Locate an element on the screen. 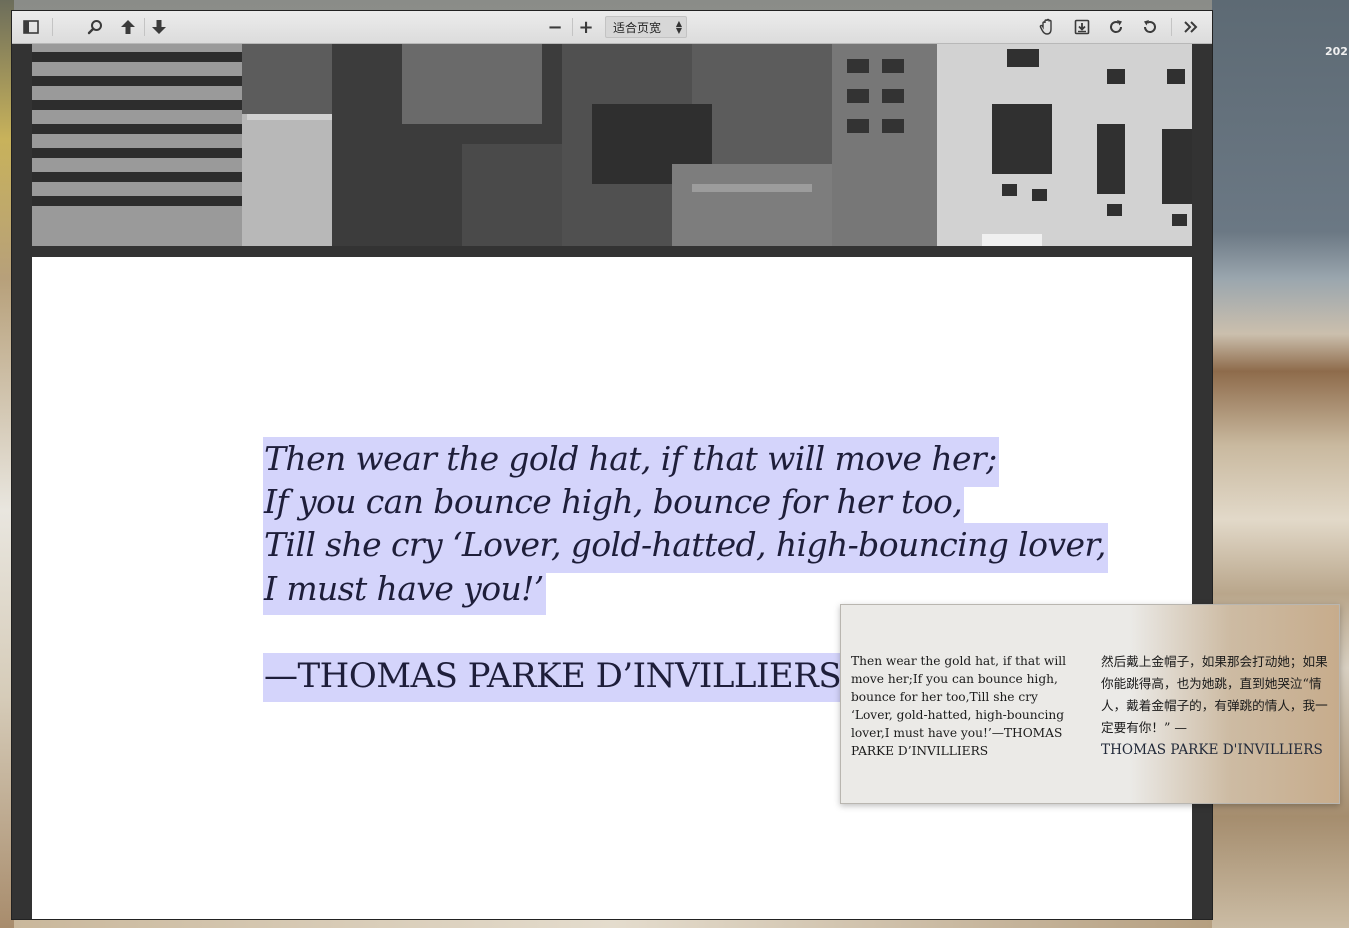  translation-result-name: THOMAS PARKE D'INVILLIERS is located at coordinates (1212, 750).